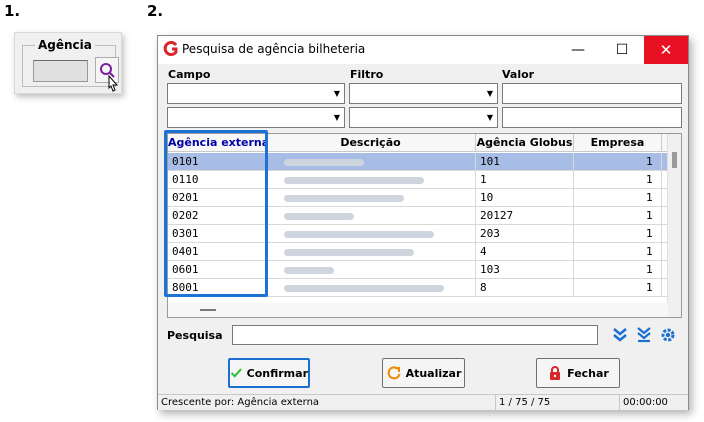 The width and height of the screenshot is (704, 422). I want to click on search-input, so click(415, 335).